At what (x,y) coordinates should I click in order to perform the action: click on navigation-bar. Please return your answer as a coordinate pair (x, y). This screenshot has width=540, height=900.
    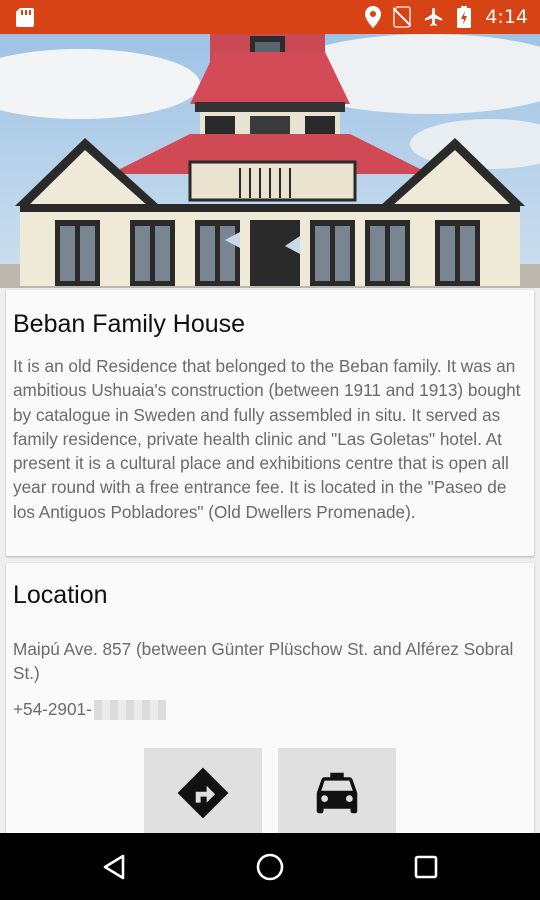
    Looking at the image, I should click on (270, 866).